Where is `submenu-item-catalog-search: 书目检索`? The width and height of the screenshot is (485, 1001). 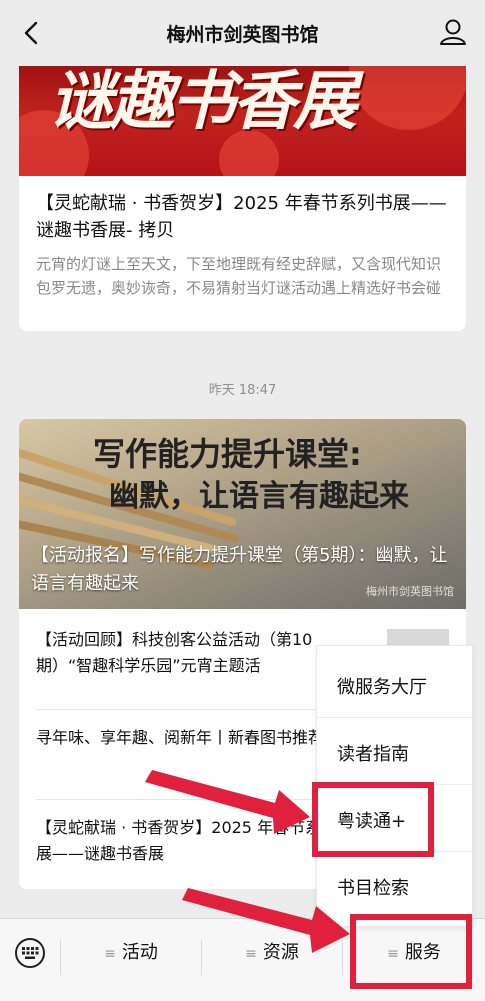 submenu-item-catalog-search: 书目检索 is located at coordinates (394, 885).